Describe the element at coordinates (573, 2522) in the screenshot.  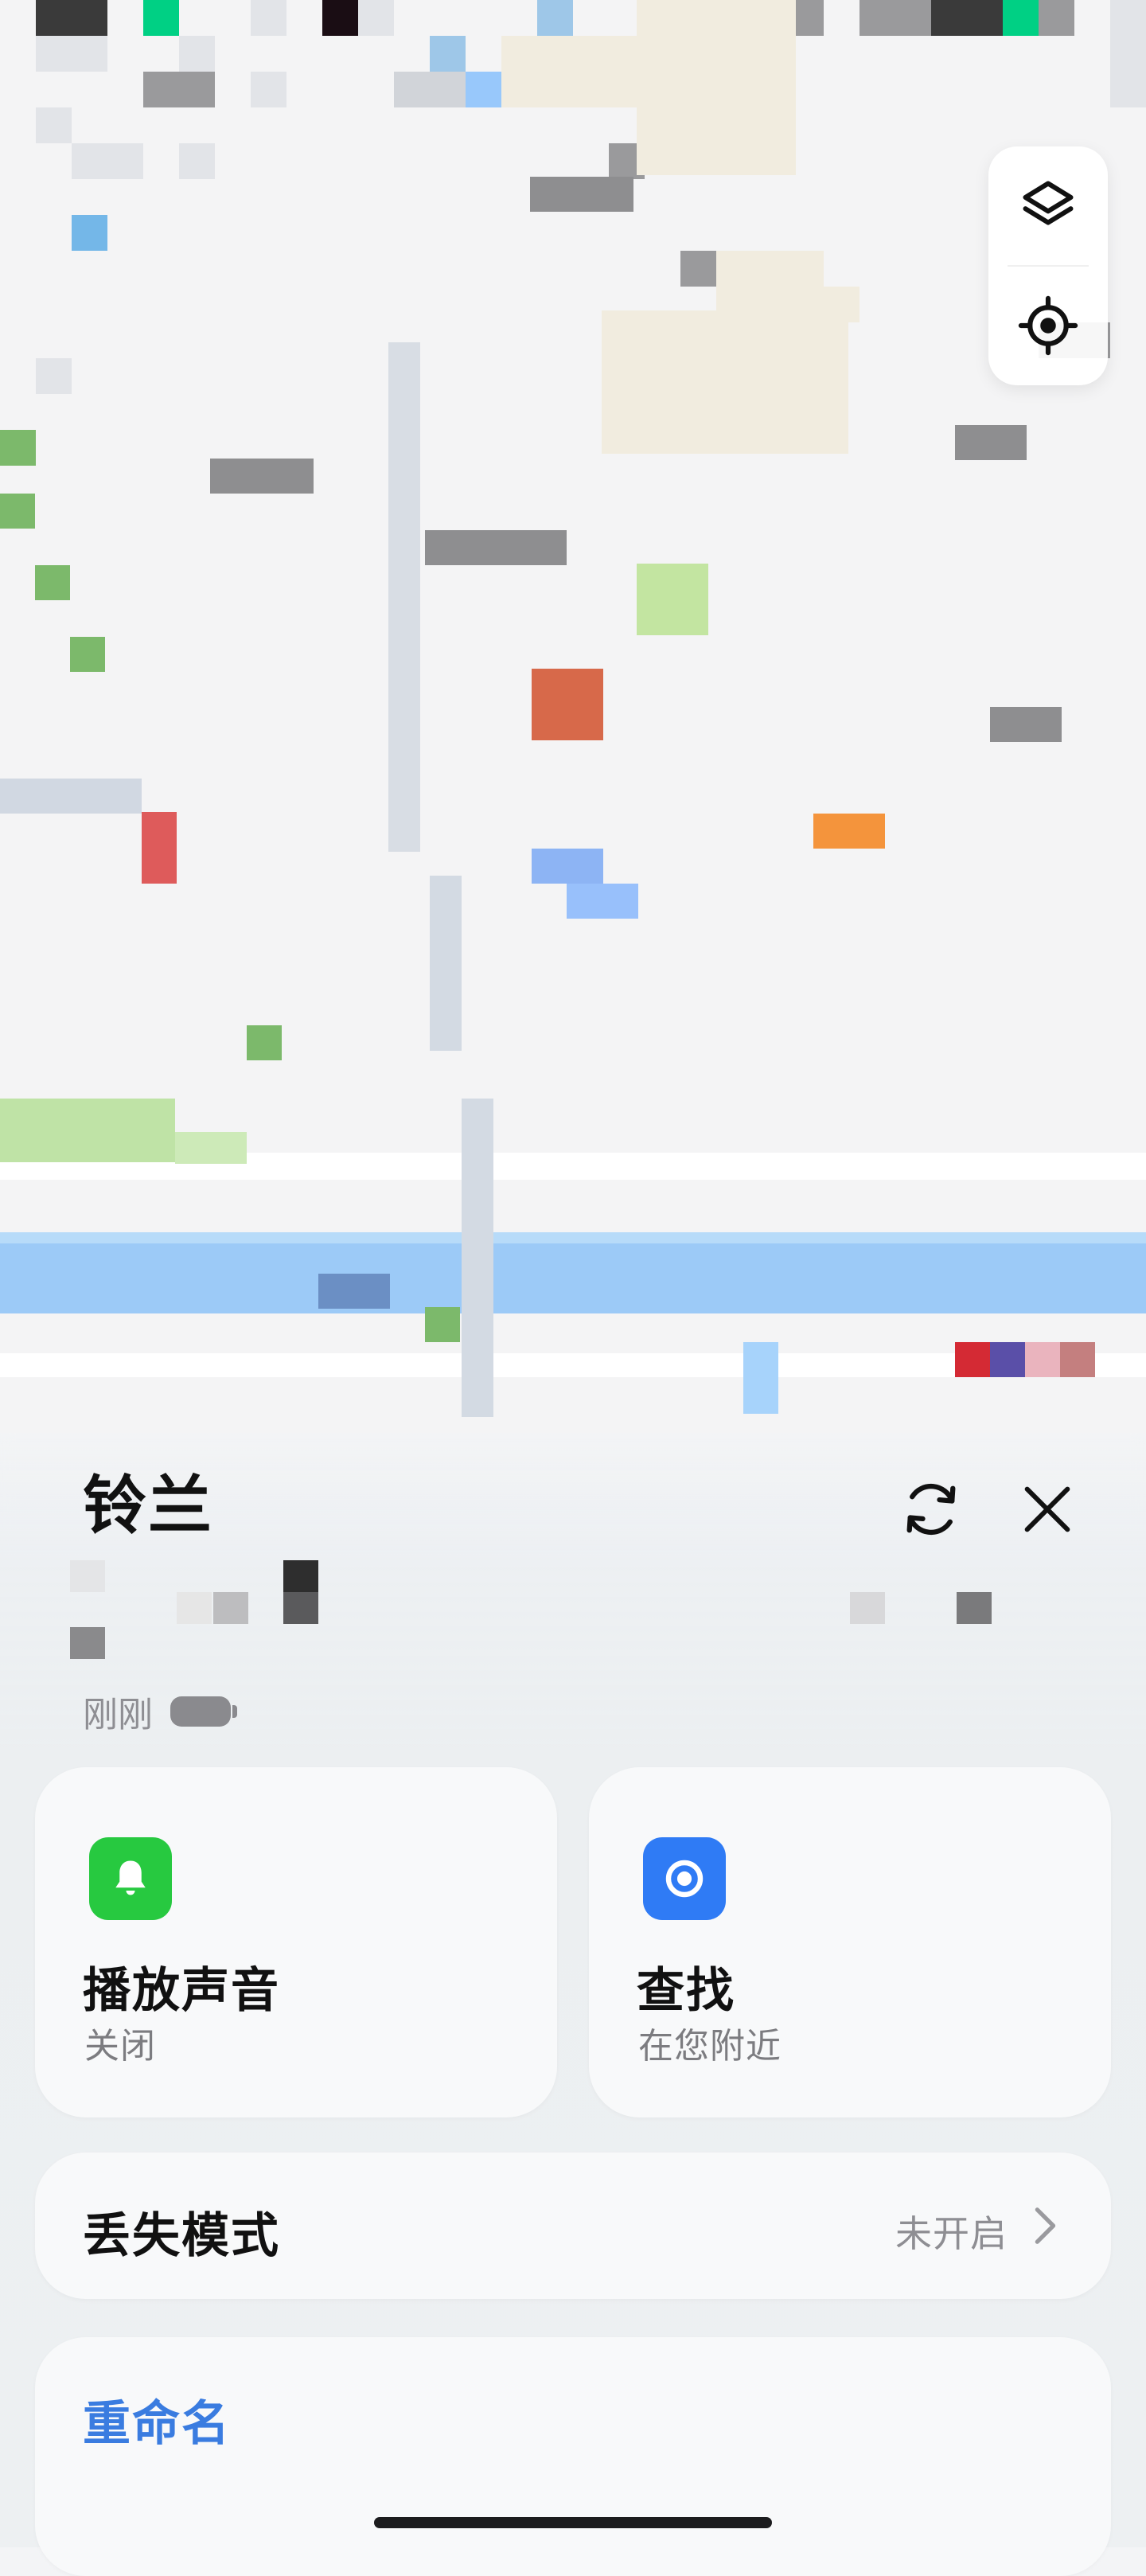
I see `home-indicator` at that location.